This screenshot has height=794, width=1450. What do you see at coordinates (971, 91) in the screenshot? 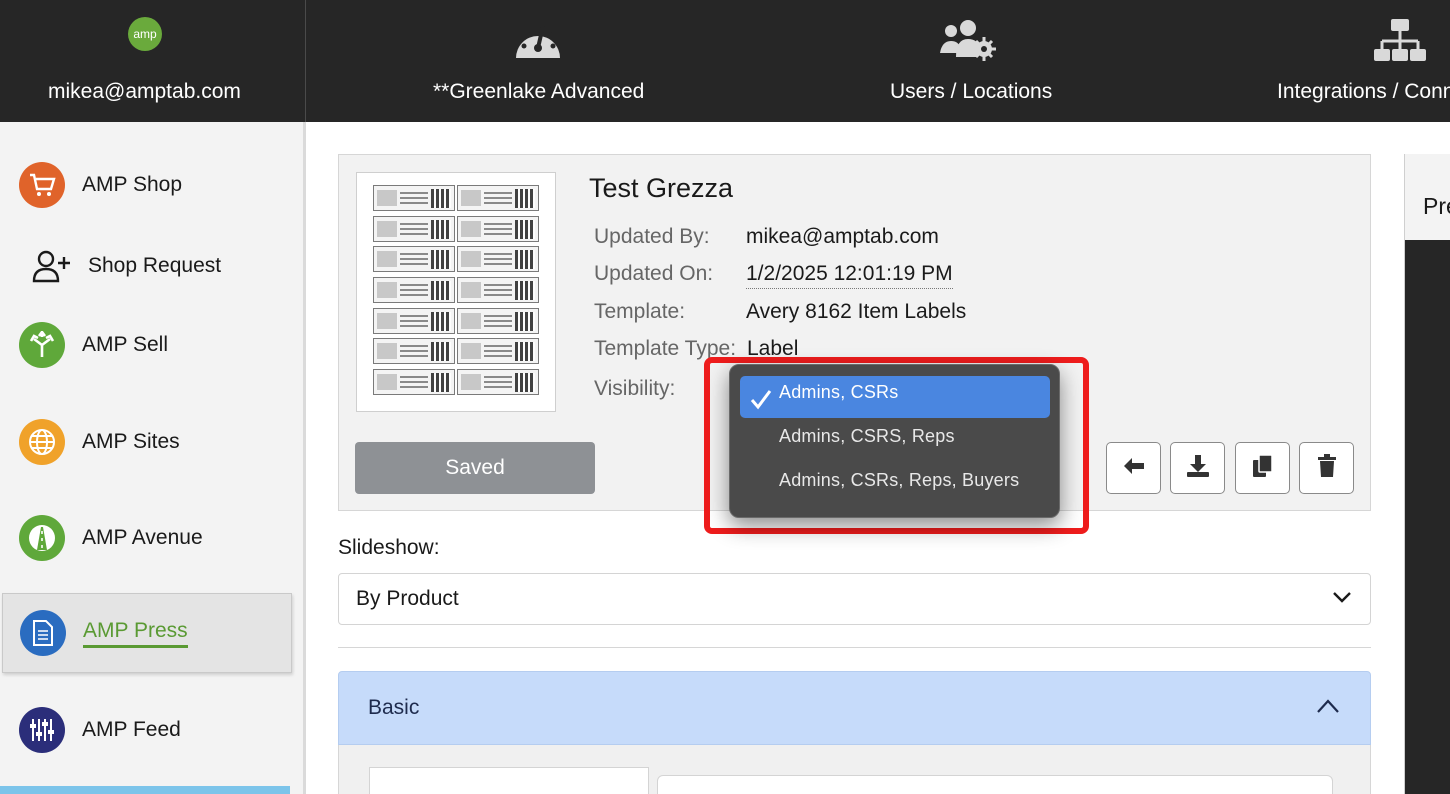
I see `nav-label: Users / Locations` at bounding box center [971, 91].